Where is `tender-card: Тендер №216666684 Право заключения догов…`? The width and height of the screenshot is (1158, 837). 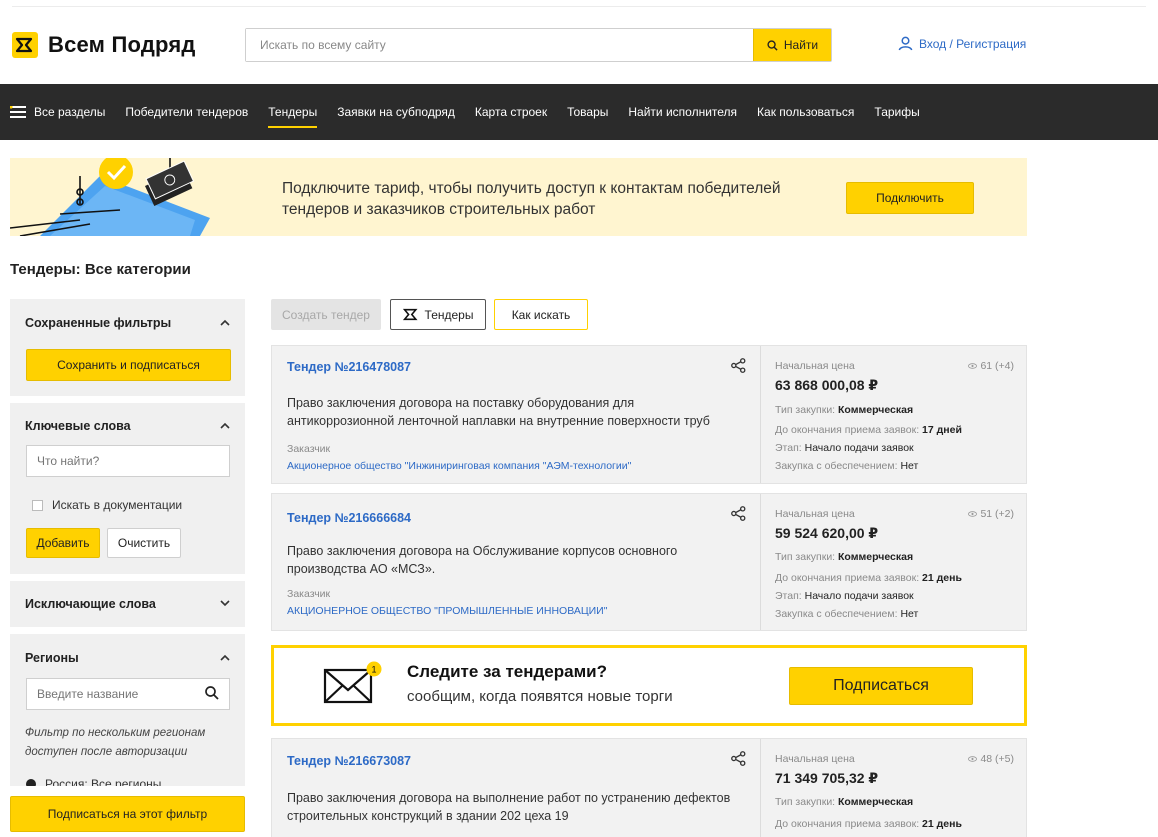
tender-card: Тендер №216666684 Право заключения догов… is located at coordinates (649, 562).